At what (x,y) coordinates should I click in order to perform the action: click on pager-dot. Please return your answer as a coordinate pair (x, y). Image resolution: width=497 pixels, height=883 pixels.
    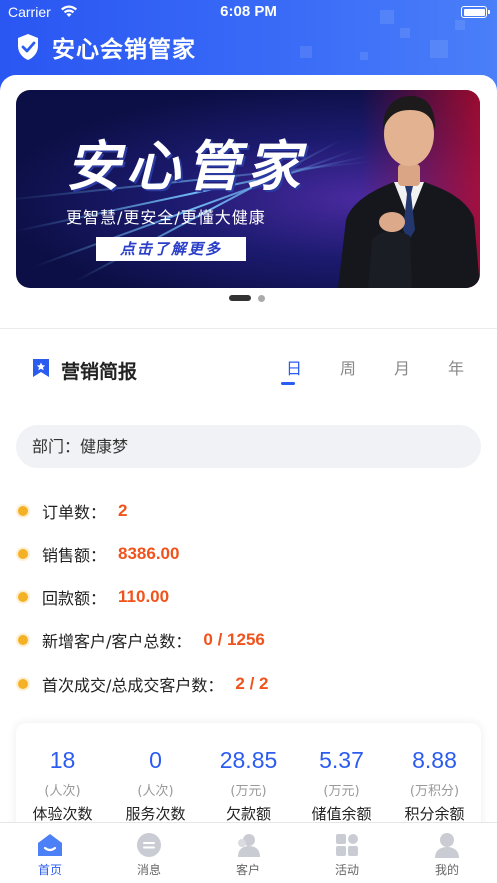
    Looking at the image, I should click on (261, 298).